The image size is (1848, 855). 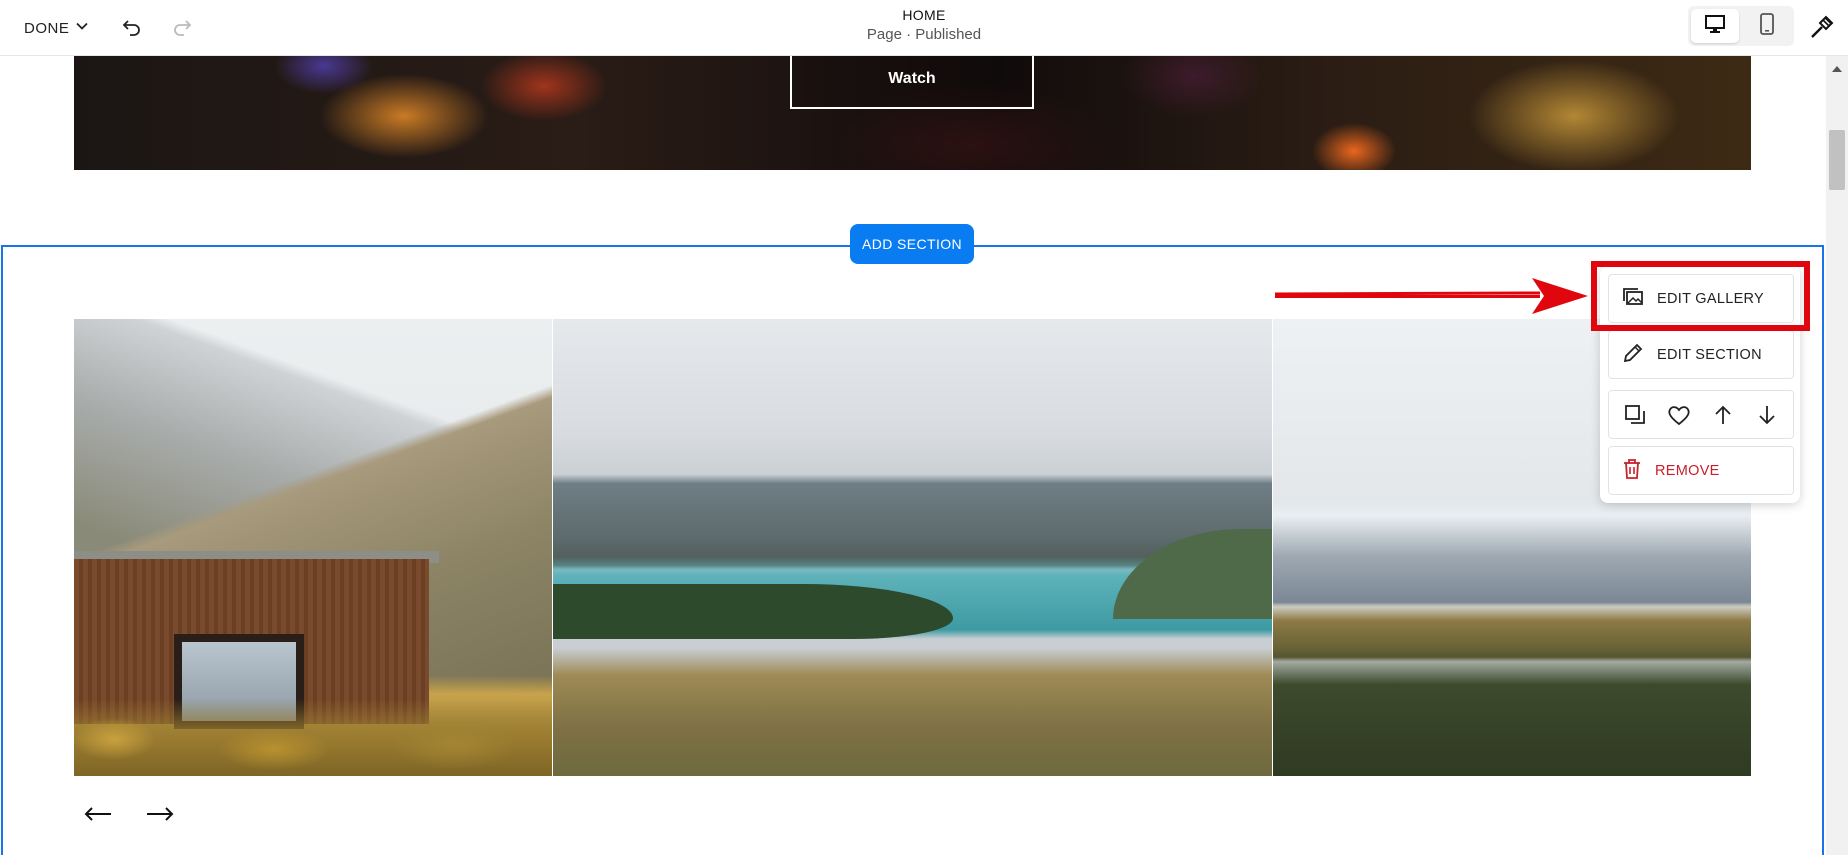 What do you see at coordinates (1635, 415) in the screenshot?
I see `duplicate-icon` at bounding box center [1635, 415].